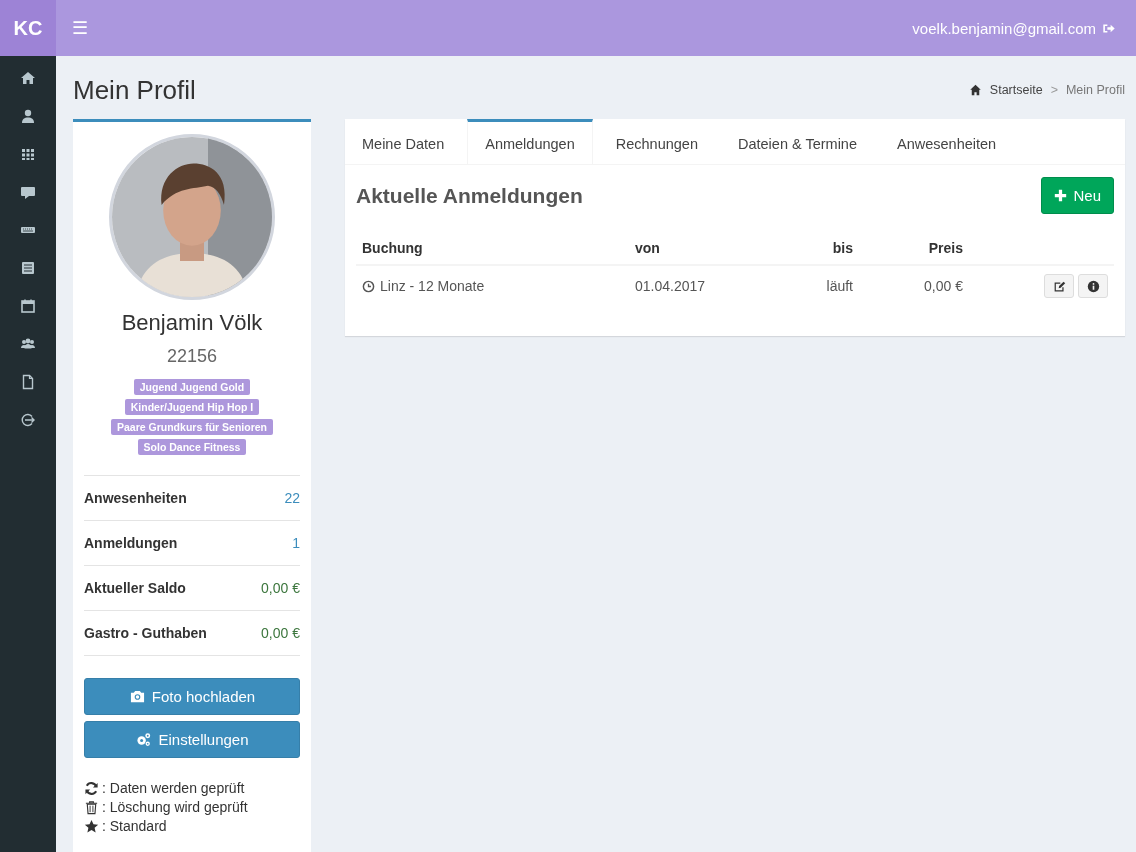 This screenshot has width=1136, height=852. Describe the element at coordinates (80, 28) in the screenshot. I see `menu-button: ☰` at that location.